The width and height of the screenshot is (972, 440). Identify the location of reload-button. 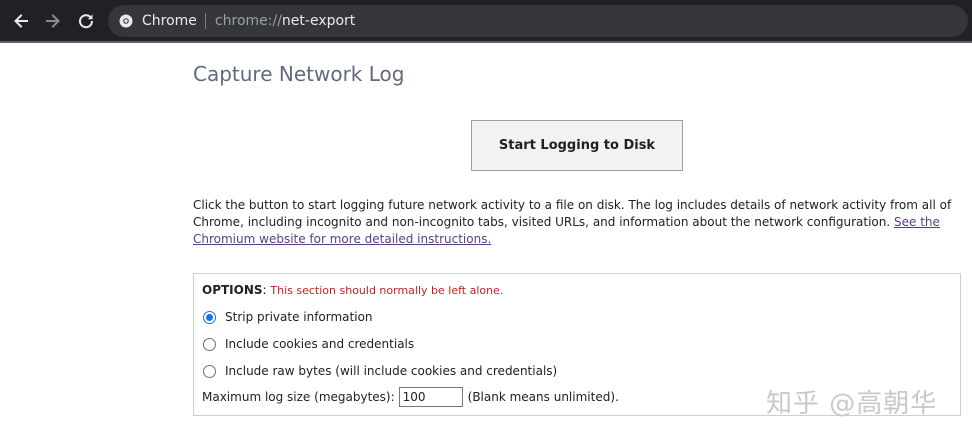
(86, 21).